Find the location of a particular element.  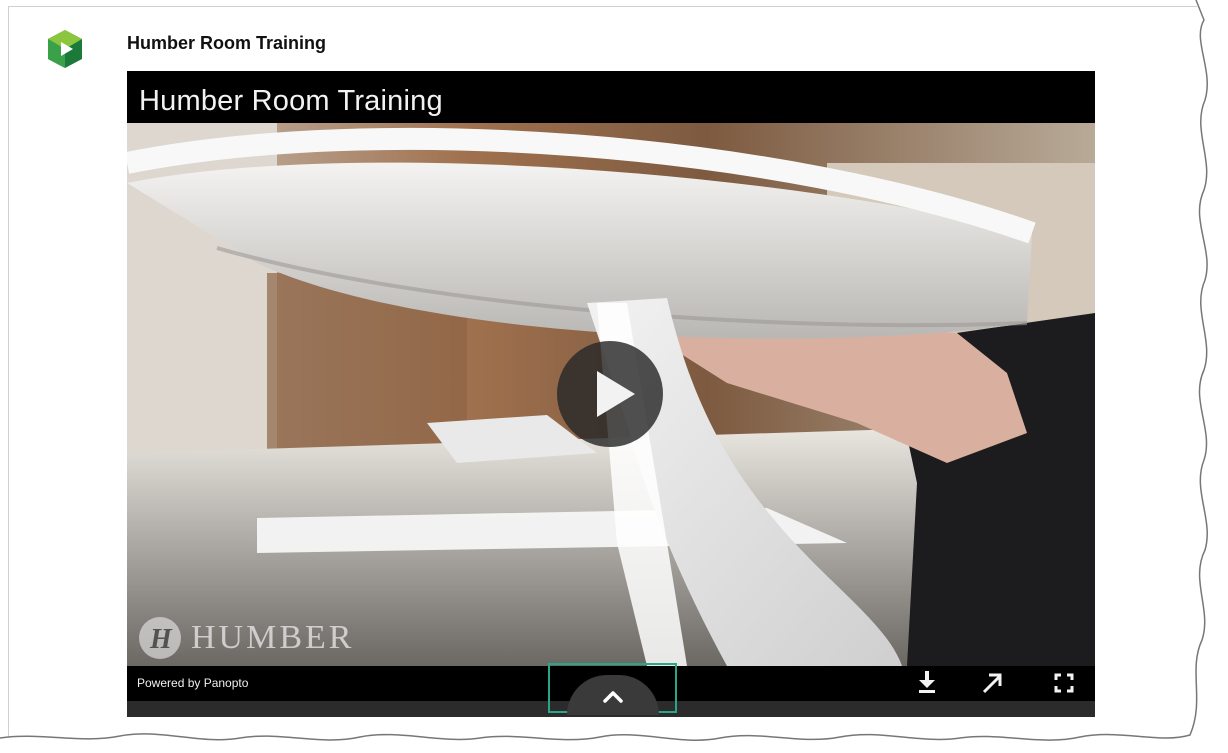

player-header: Humber Room Training is located at coordinates (611, 97).